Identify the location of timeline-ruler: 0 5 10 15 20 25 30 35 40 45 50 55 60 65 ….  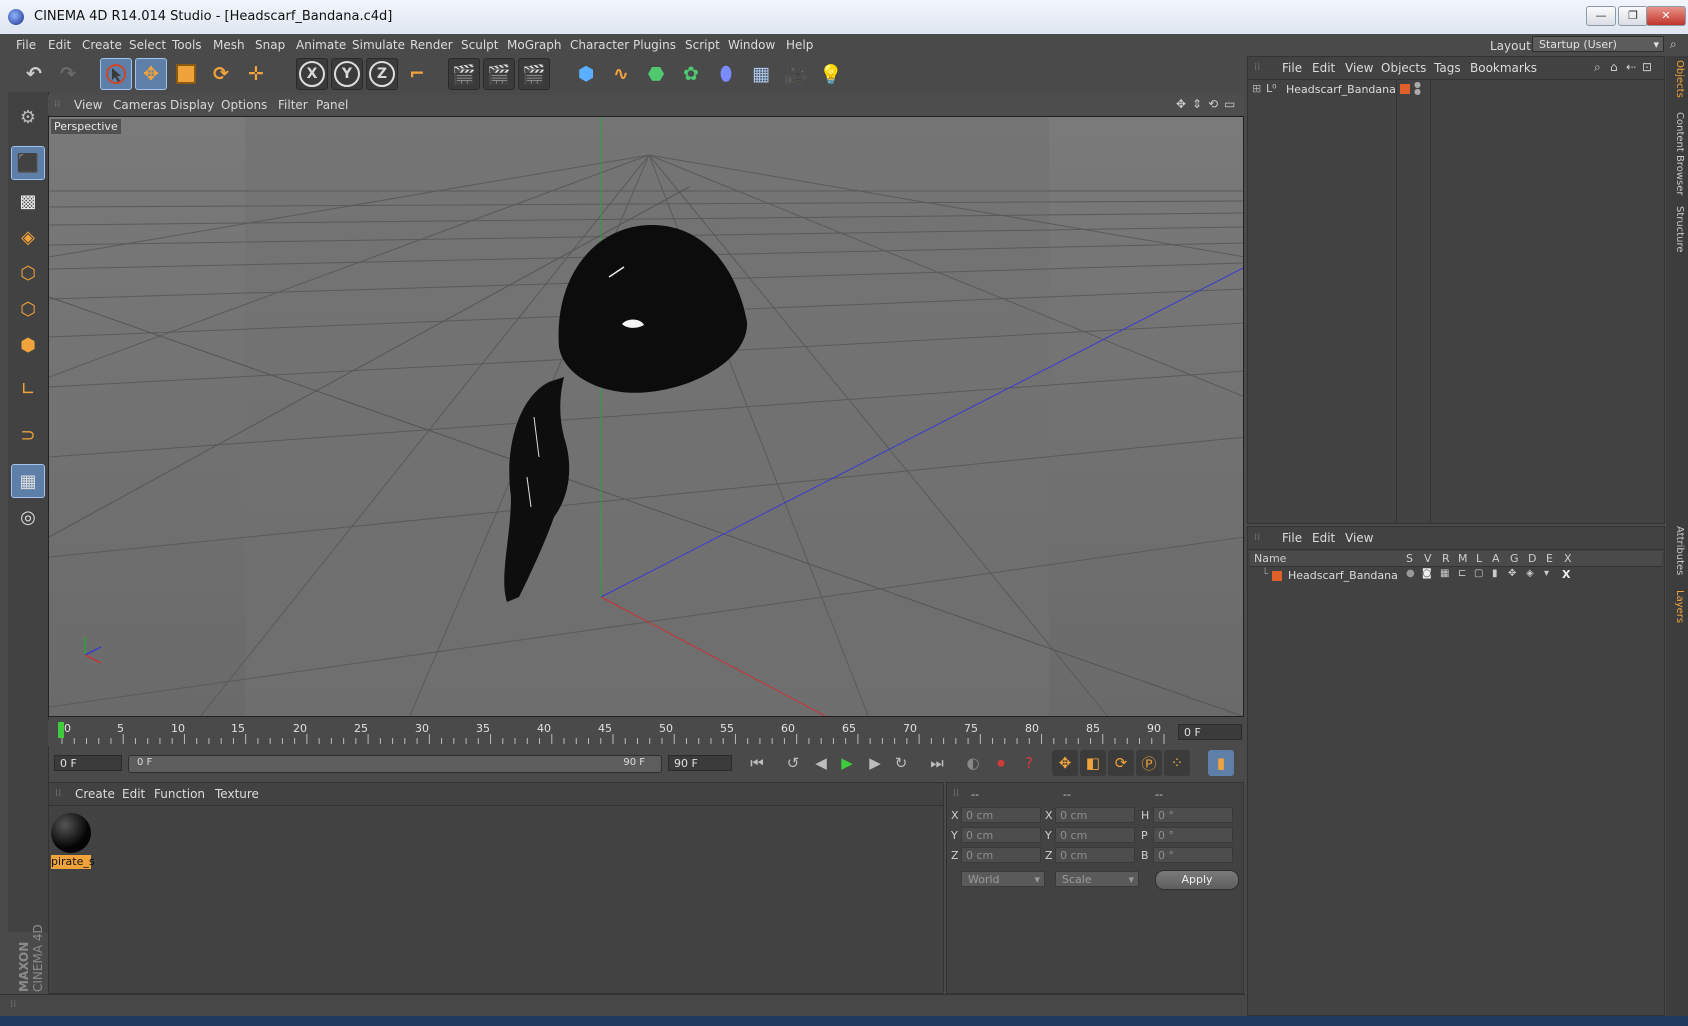
(646, 733).